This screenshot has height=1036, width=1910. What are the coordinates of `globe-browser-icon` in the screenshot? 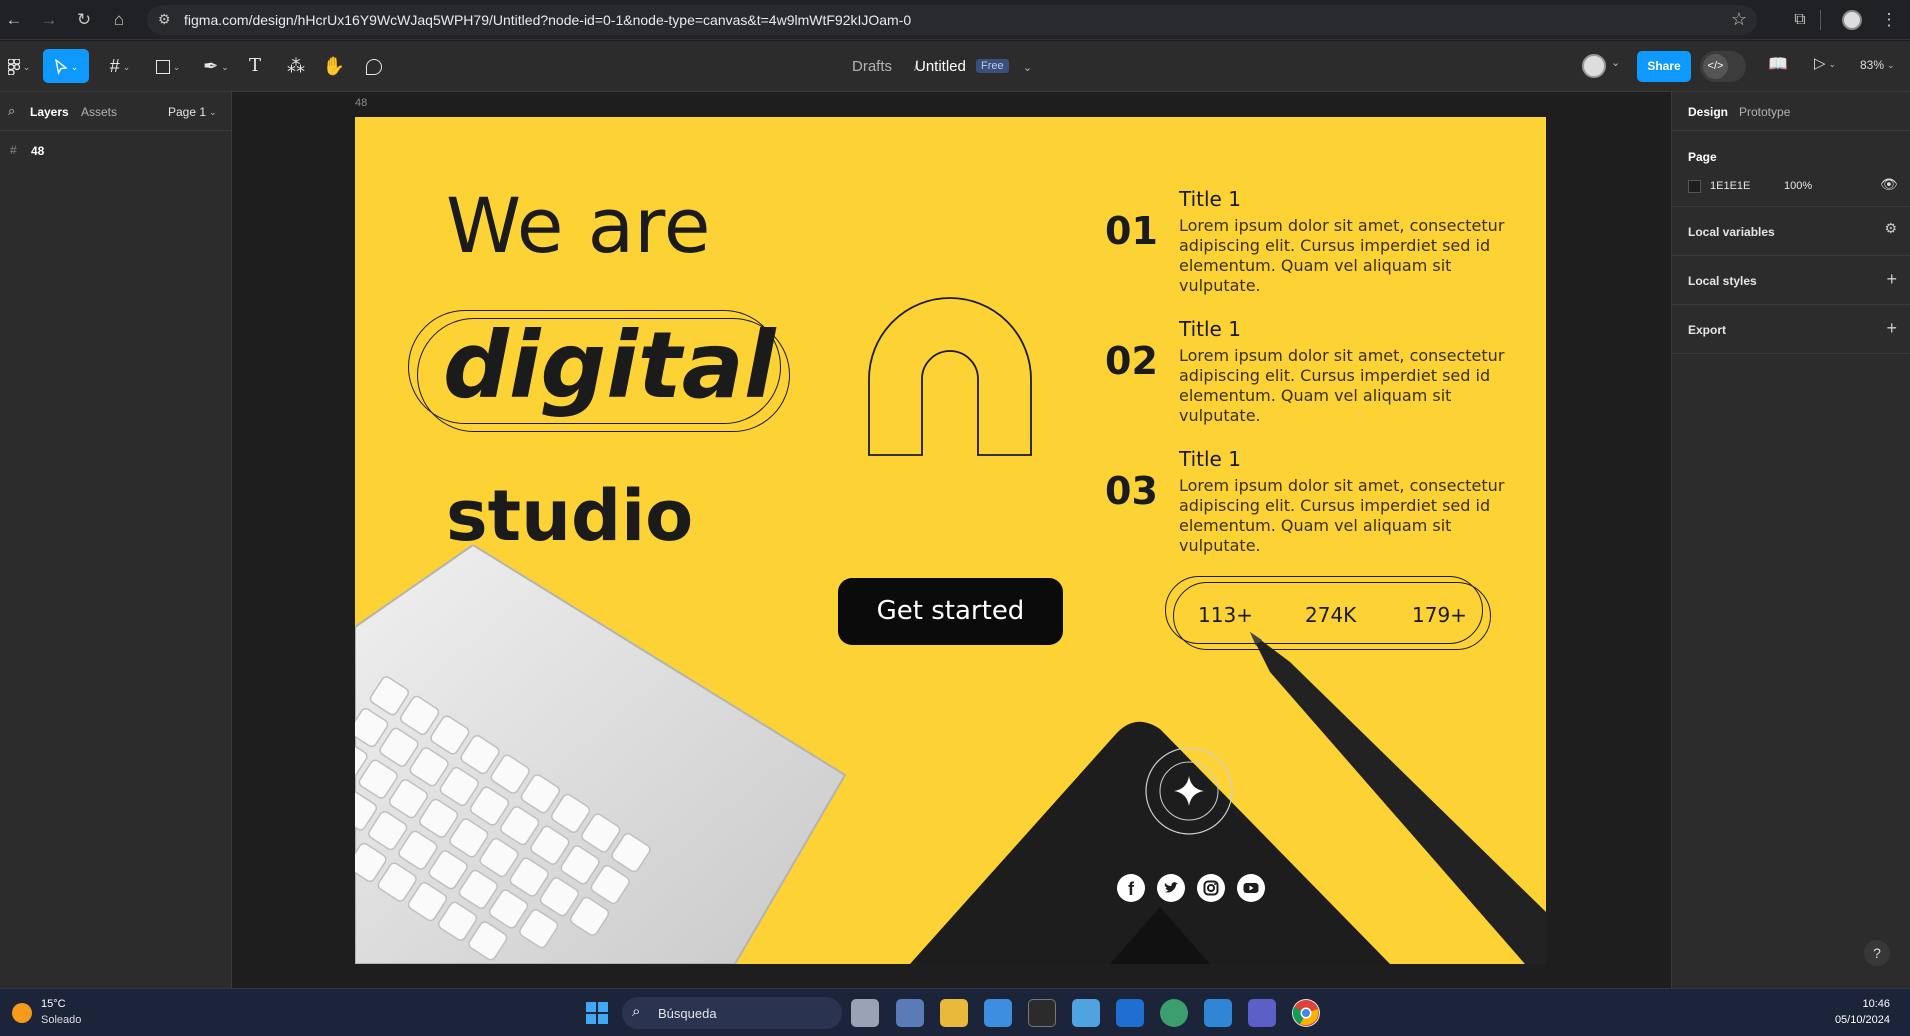 It's located at (1174, 1013).